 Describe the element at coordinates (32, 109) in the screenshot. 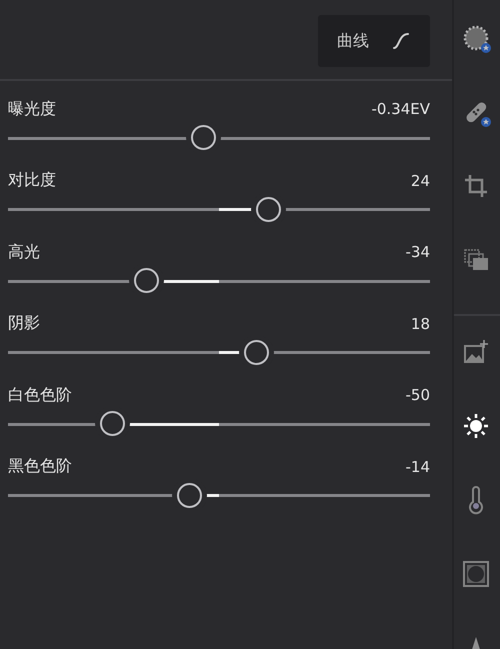

I see `slider-label: 曝光度` at that location.